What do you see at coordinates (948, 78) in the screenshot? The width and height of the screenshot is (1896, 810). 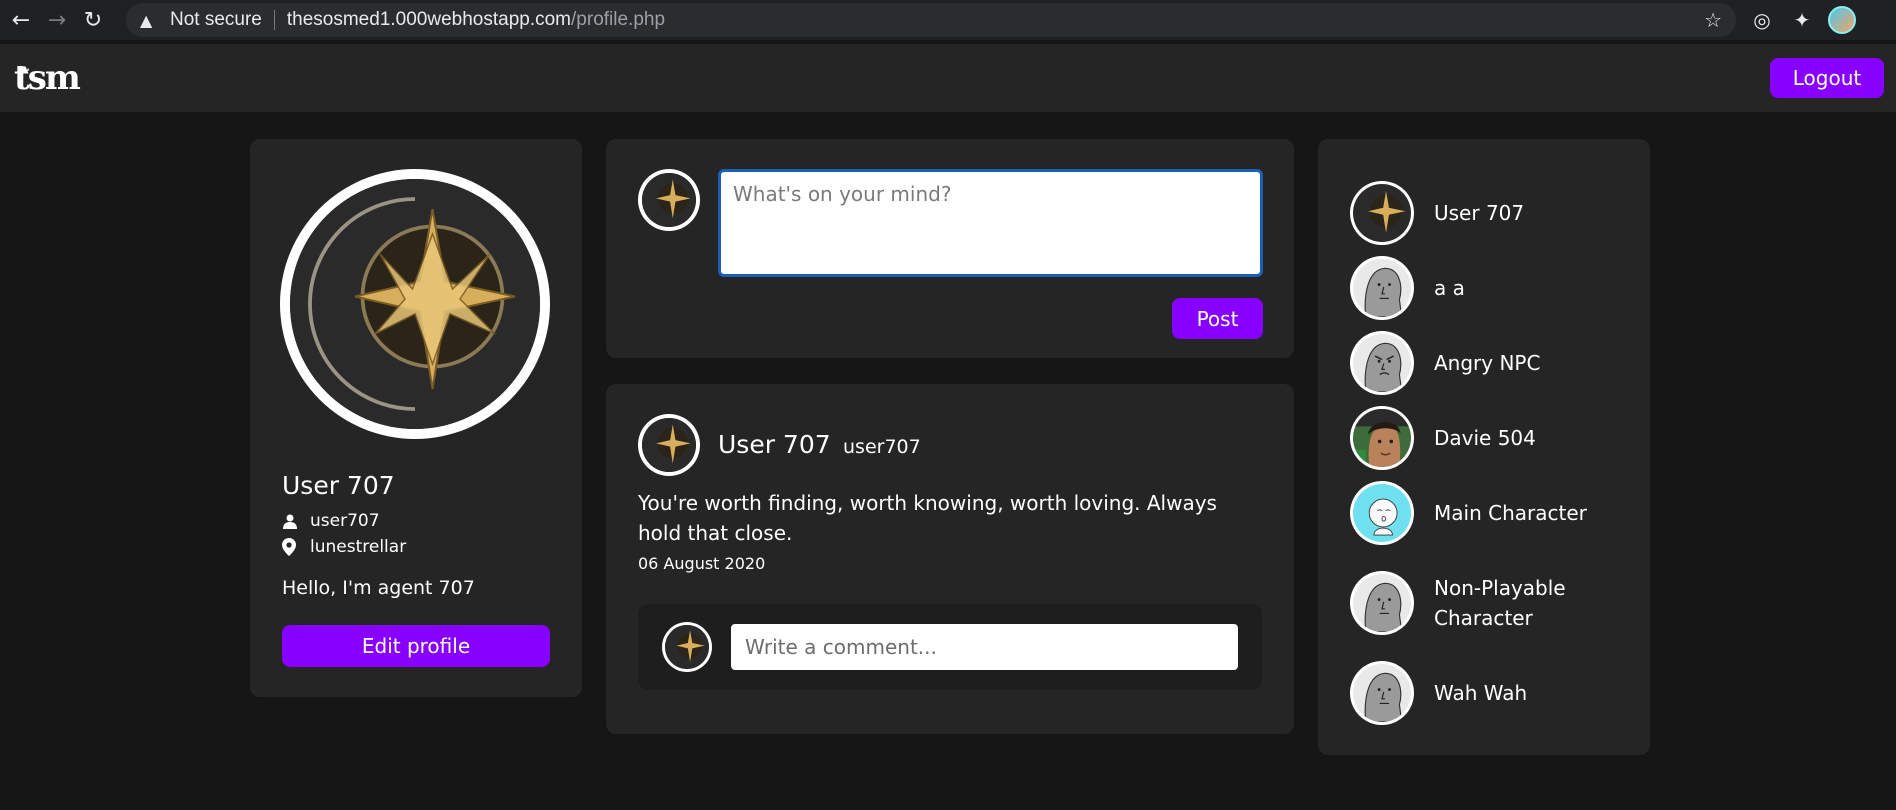 I see `app-header: ❧ tsm` at bounding box center [948, 78].